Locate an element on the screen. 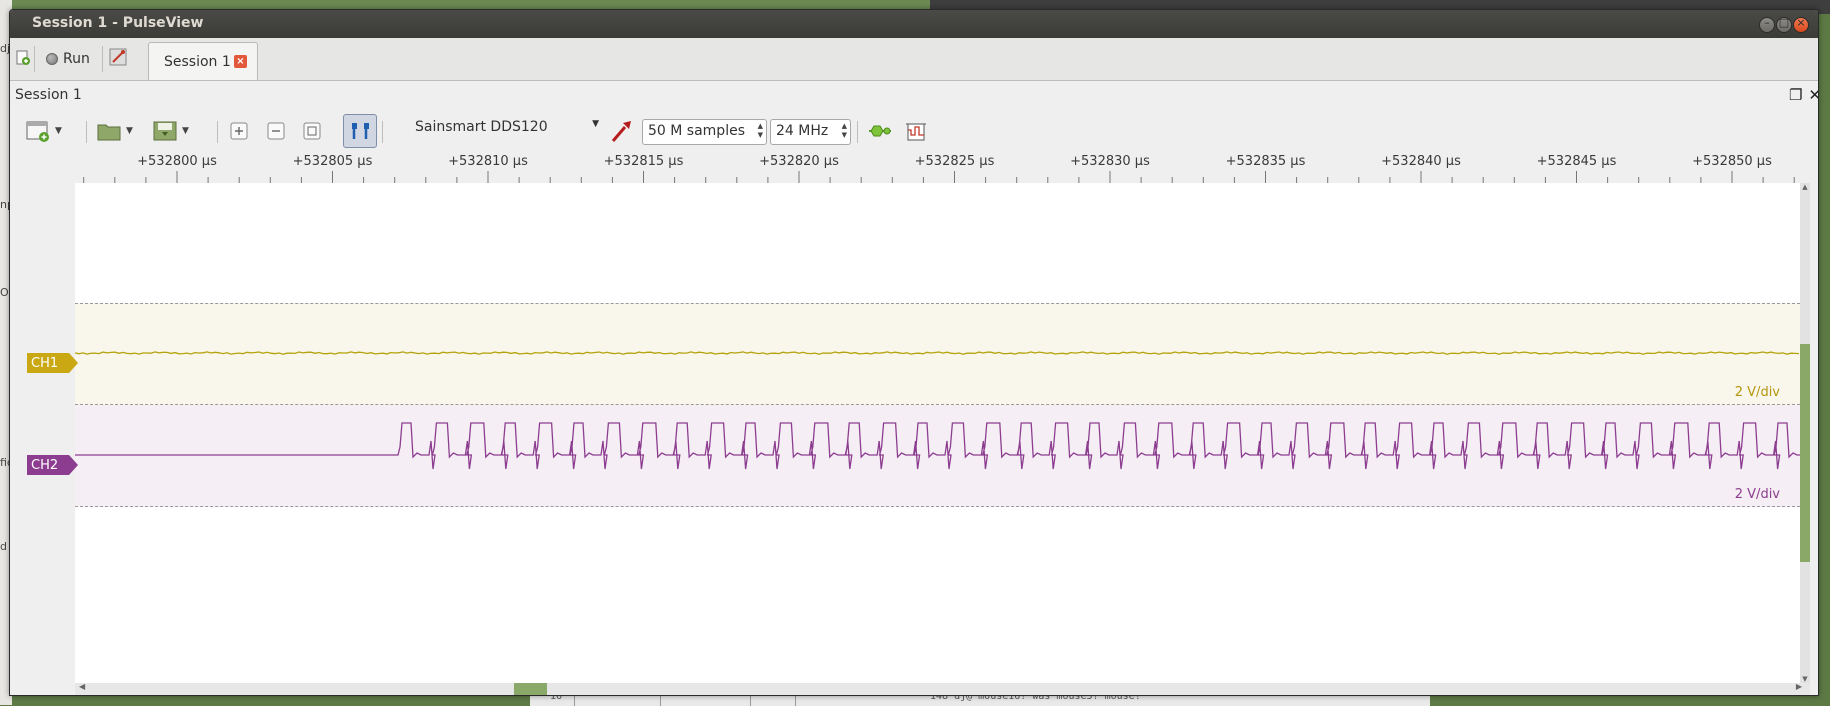 The height and width of the screenshot is (706, 1830). ch2-waveform is located at coordinates (937, 446).